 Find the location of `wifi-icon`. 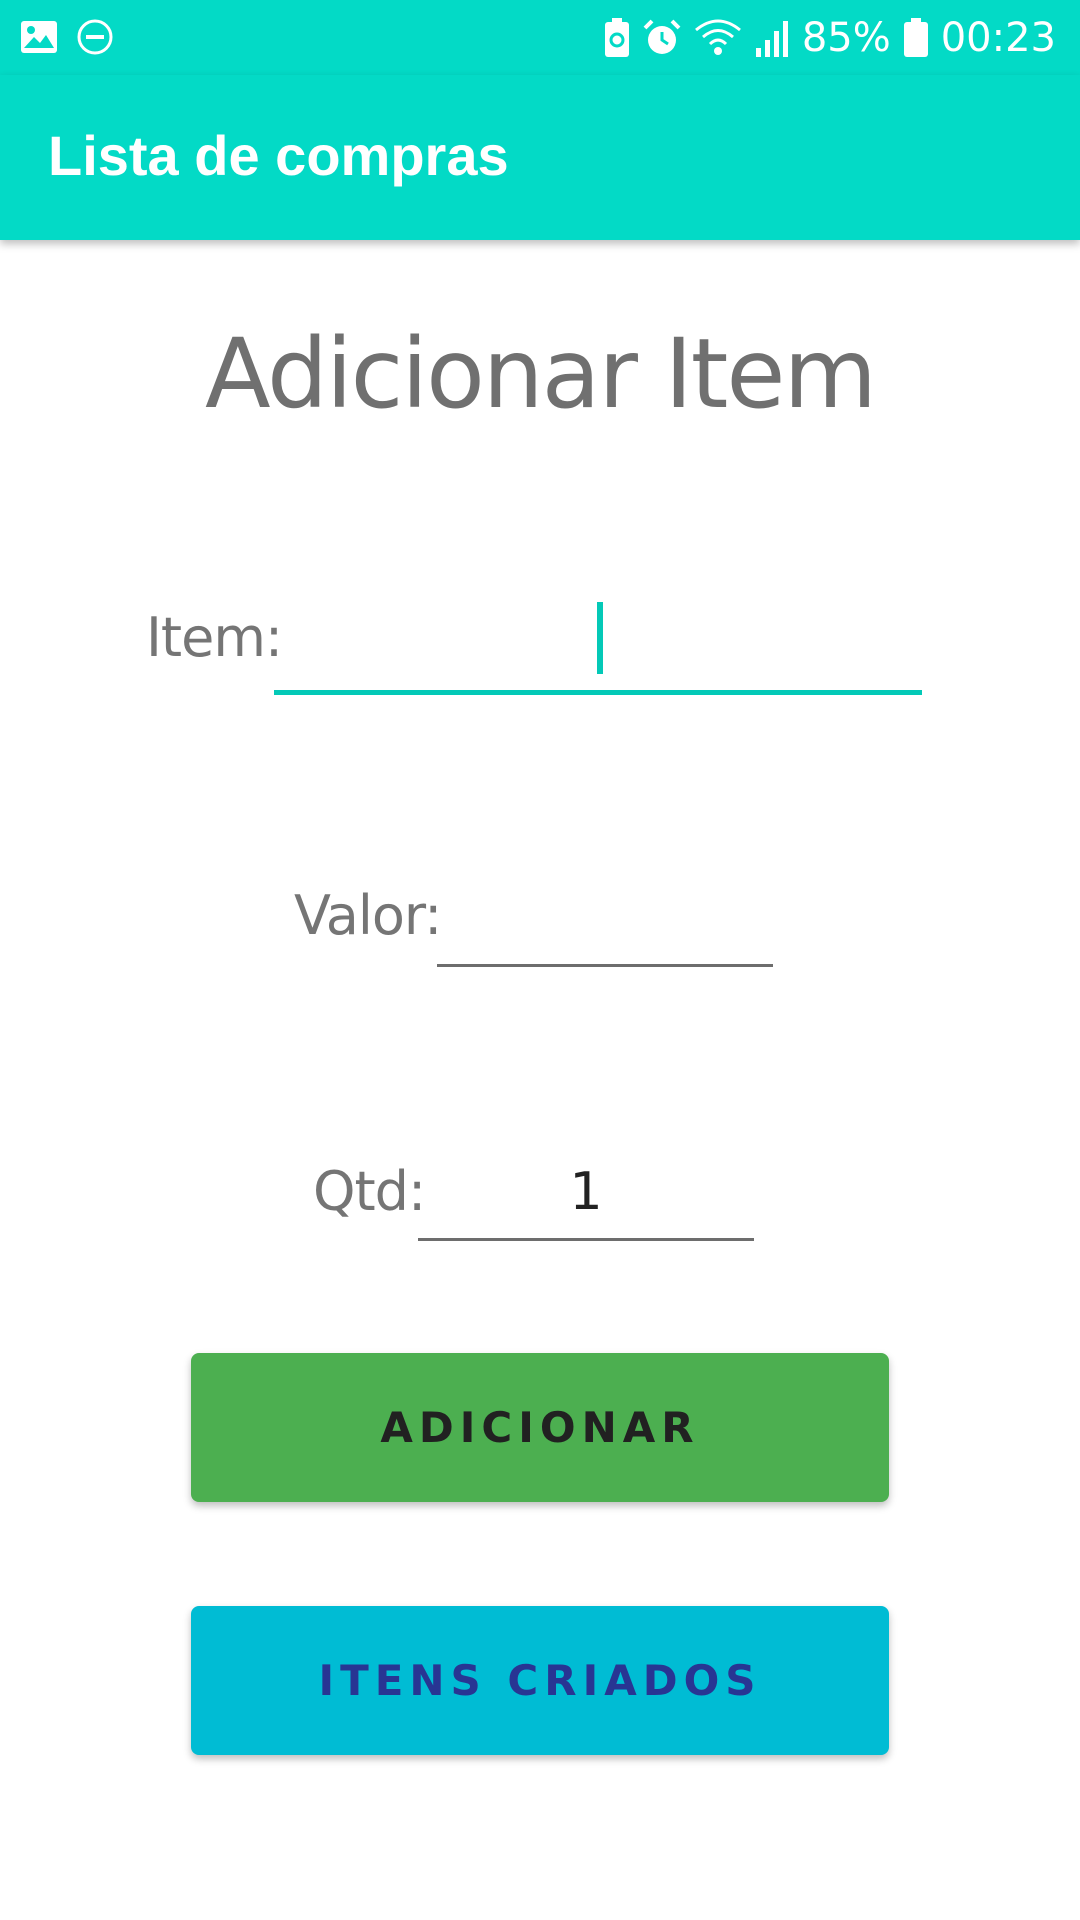

wifi-icon is located at coordinates (718, 38).